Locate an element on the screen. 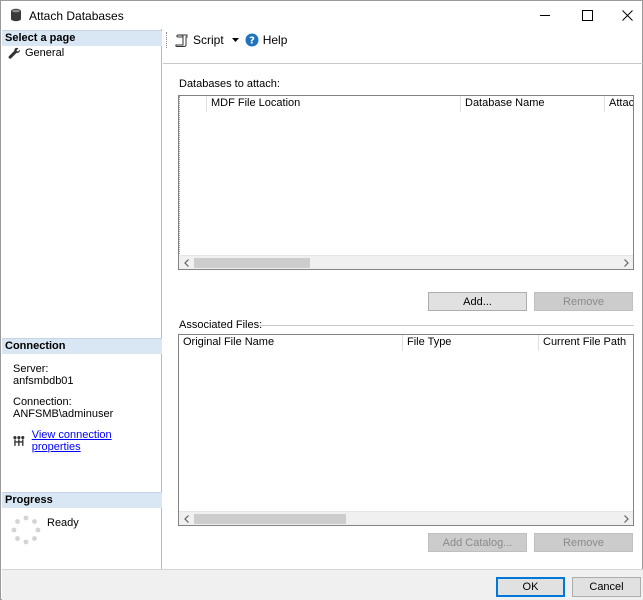 The image size is (643, 600). databases-grid-header: MDF File Location Database Name Attach is located at coordinates (406, 104).